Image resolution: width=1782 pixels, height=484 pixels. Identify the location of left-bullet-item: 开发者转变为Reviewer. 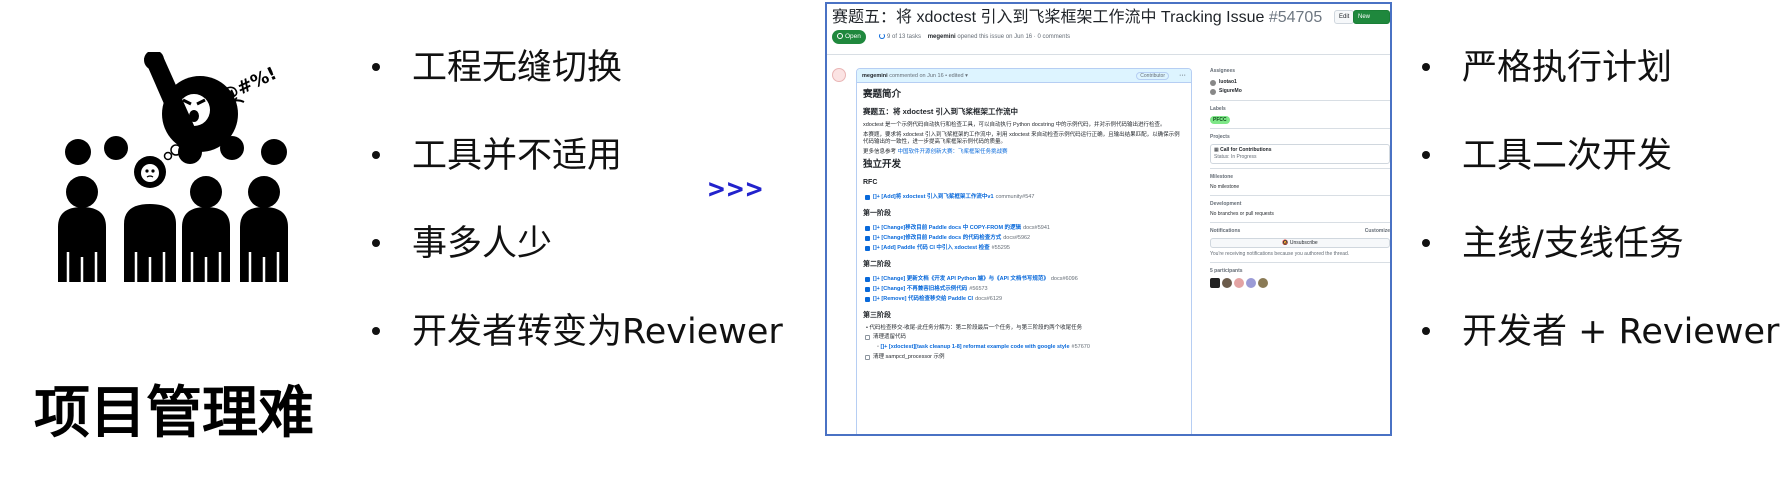
(575, 356).